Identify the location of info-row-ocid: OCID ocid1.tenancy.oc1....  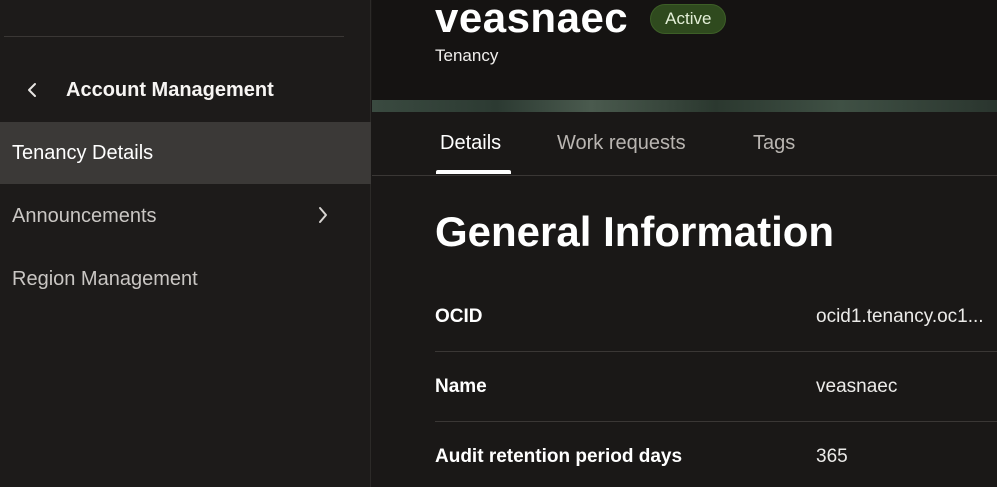
(716, 317).